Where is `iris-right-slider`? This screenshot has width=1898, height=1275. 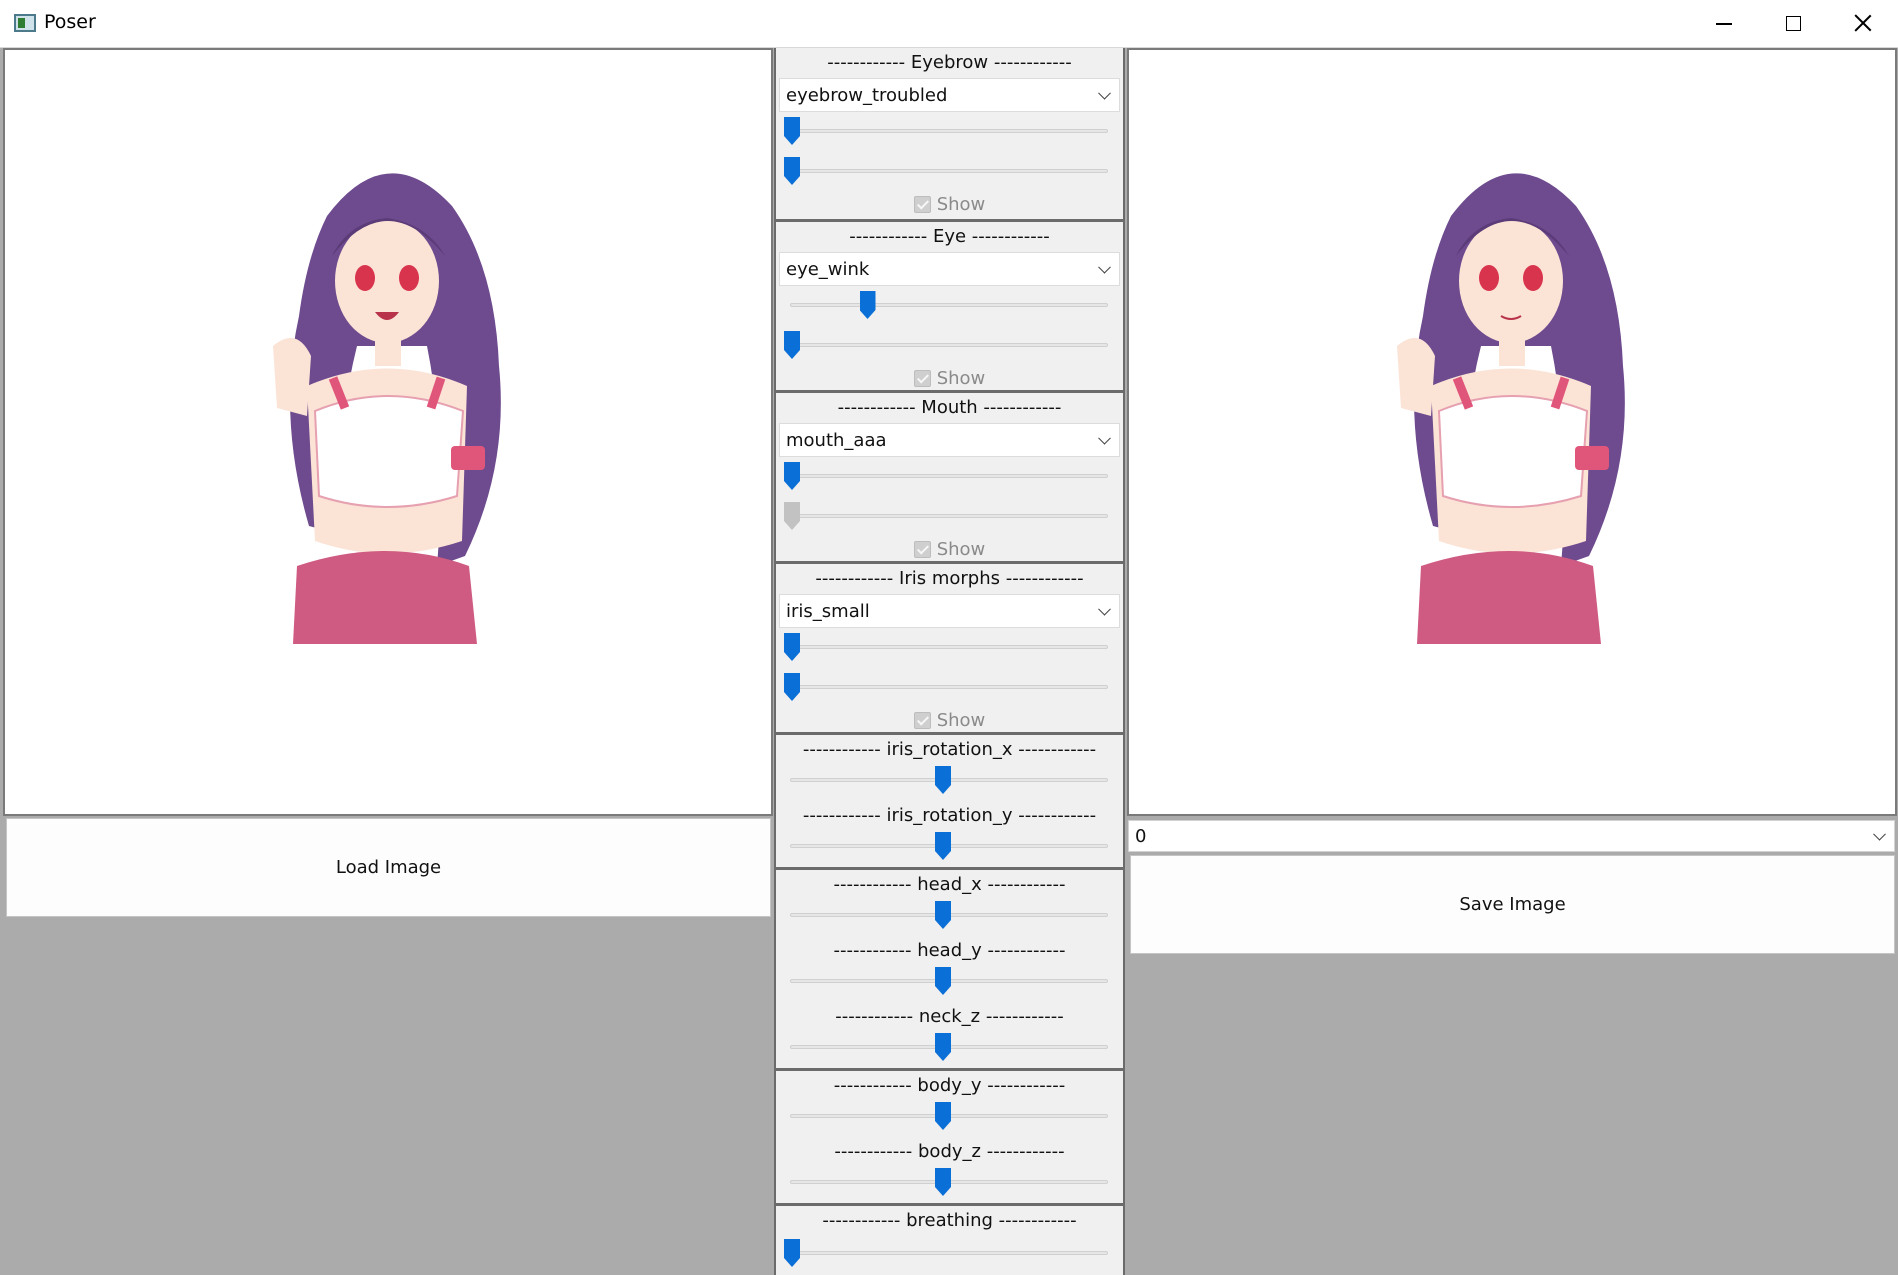 iris-right-slider is located at coordinates (946, 687).